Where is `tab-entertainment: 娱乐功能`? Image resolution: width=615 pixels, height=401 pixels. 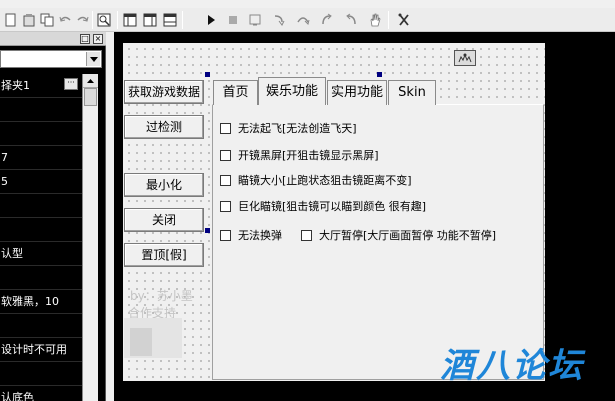
tab-entertainment: 娱乐功能 is located at coordinates (292, 91).